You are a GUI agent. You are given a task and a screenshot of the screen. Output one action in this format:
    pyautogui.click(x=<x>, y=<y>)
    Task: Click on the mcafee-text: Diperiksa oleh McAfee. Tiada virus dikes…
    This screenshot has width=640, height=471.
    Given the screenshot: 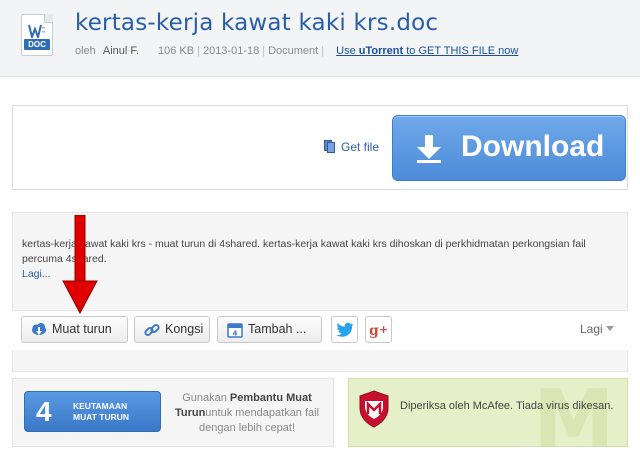 What is the action you would take?
    pyautogui.click(x=507, y=406)
    